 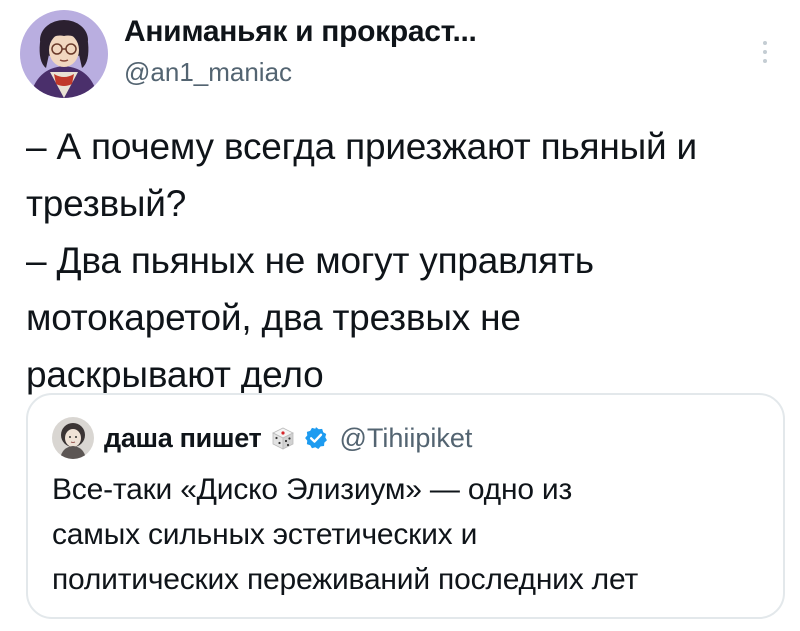 I want to click on dice-icon, so click(x=283, y=438).